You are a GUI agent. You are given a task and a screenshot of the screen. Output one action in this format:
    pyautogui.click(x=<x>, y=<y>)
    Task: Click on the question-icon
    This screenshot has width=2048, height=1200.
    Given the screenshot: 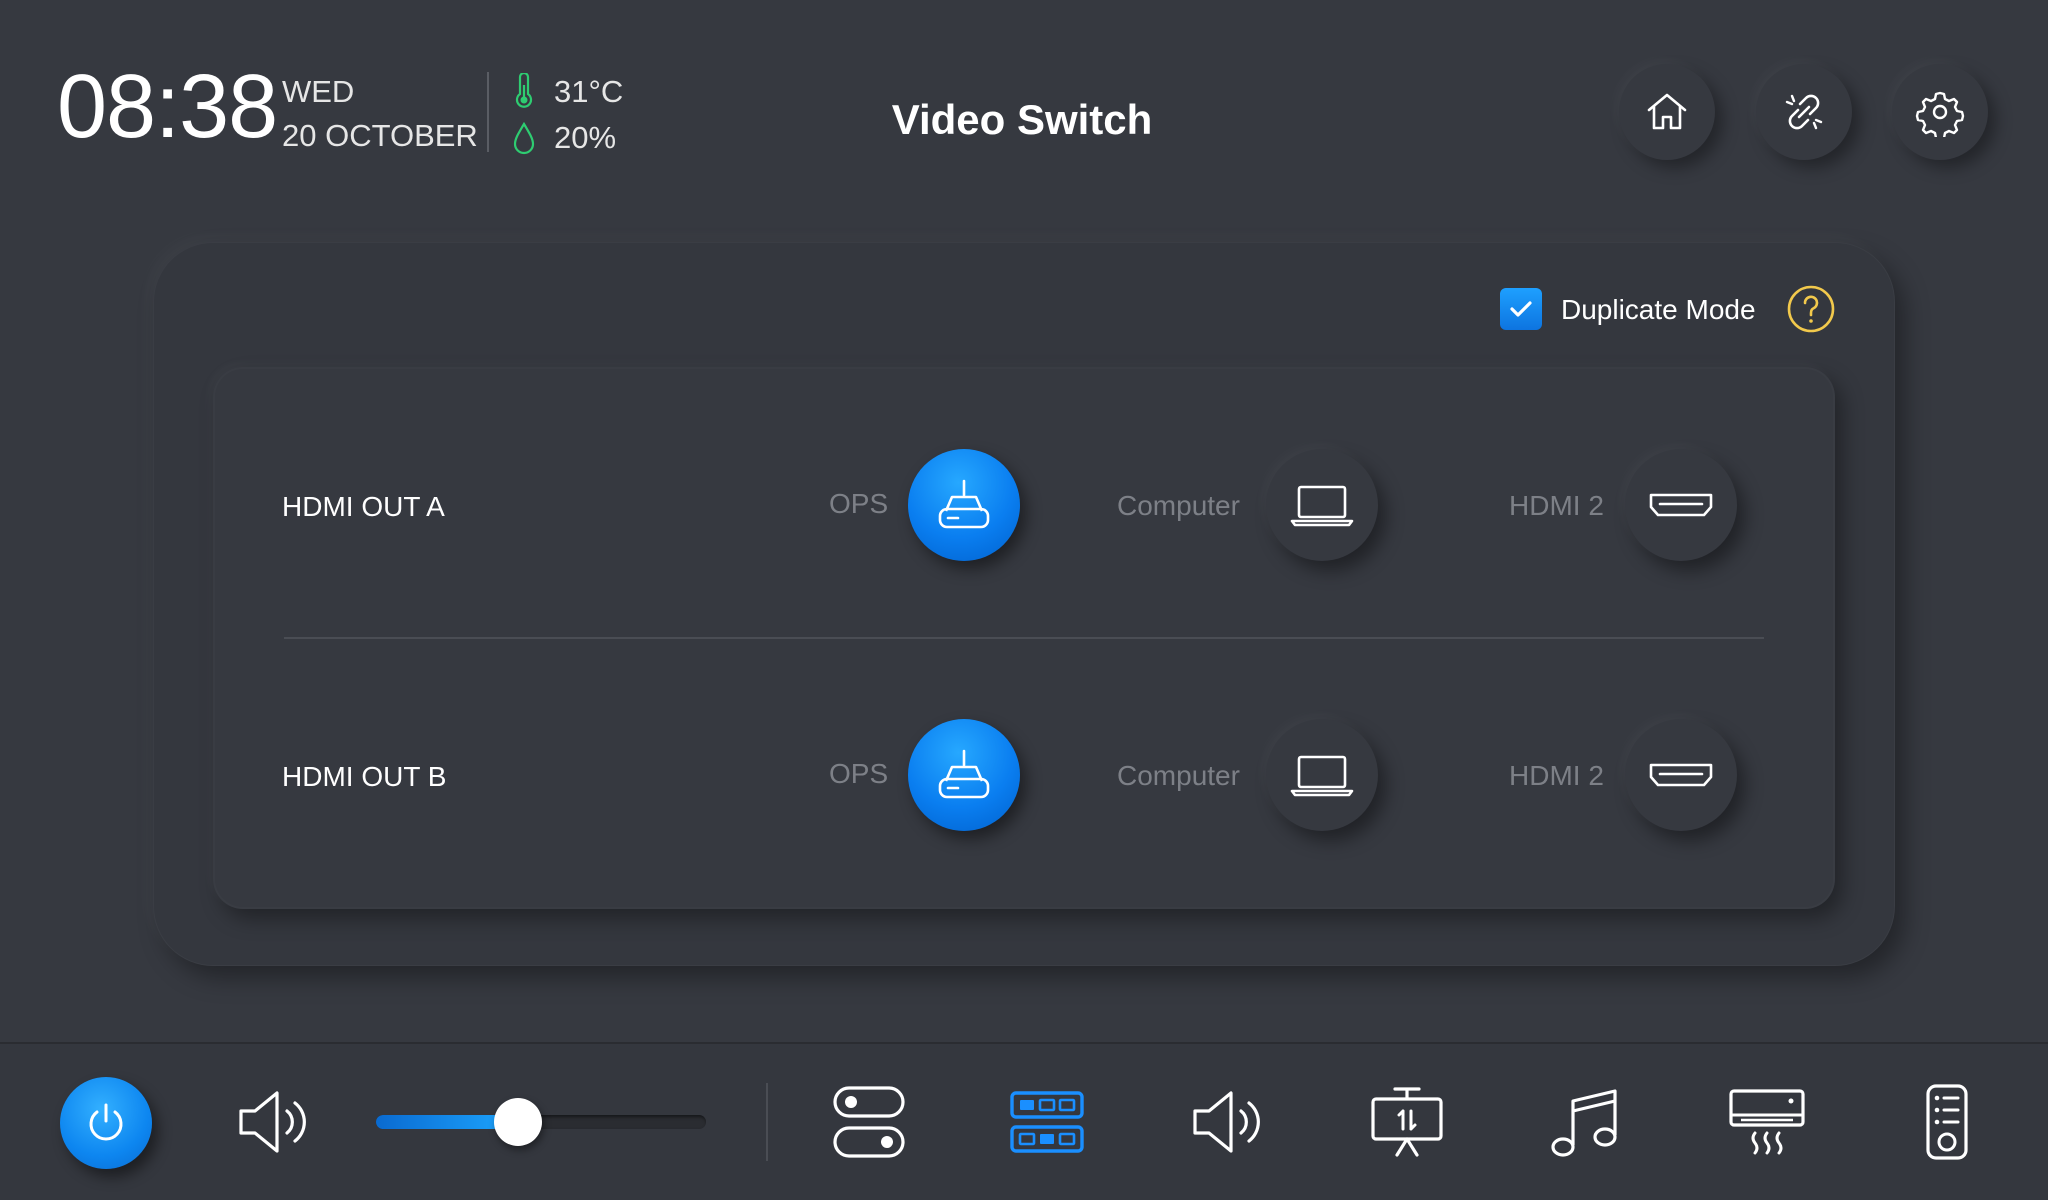 What is the action you would take?
    pyautogui.click(x=1811, y=309)
    